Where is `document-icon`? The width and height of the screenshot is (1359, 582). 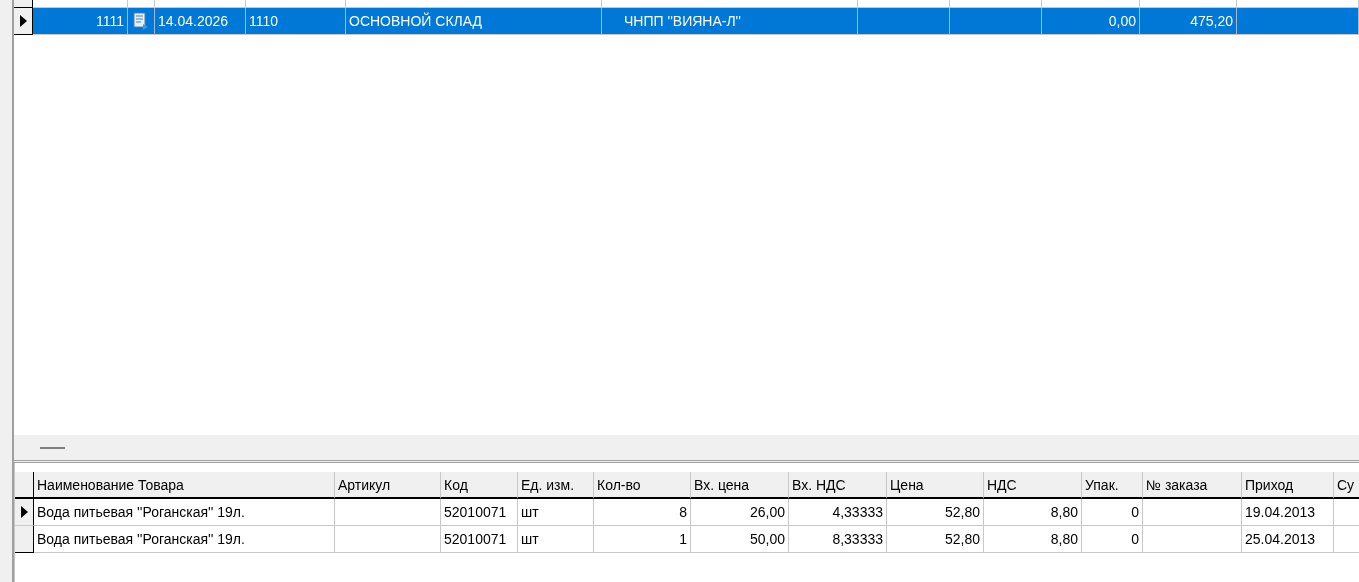 document-icon is located at coordinates (141, 21).